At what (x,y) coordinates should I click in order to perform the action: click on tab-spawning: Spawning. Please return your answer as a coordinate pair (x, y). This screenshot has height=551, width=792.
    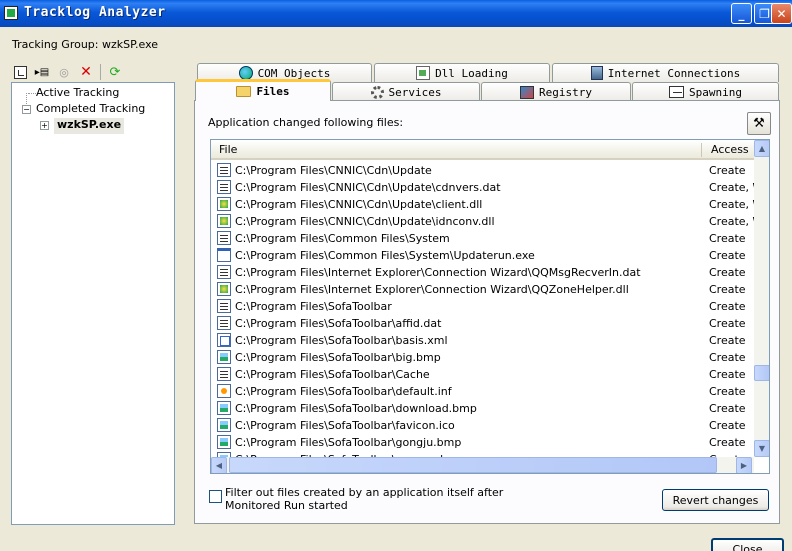
    Looking at the image, I should click on (705, 91).